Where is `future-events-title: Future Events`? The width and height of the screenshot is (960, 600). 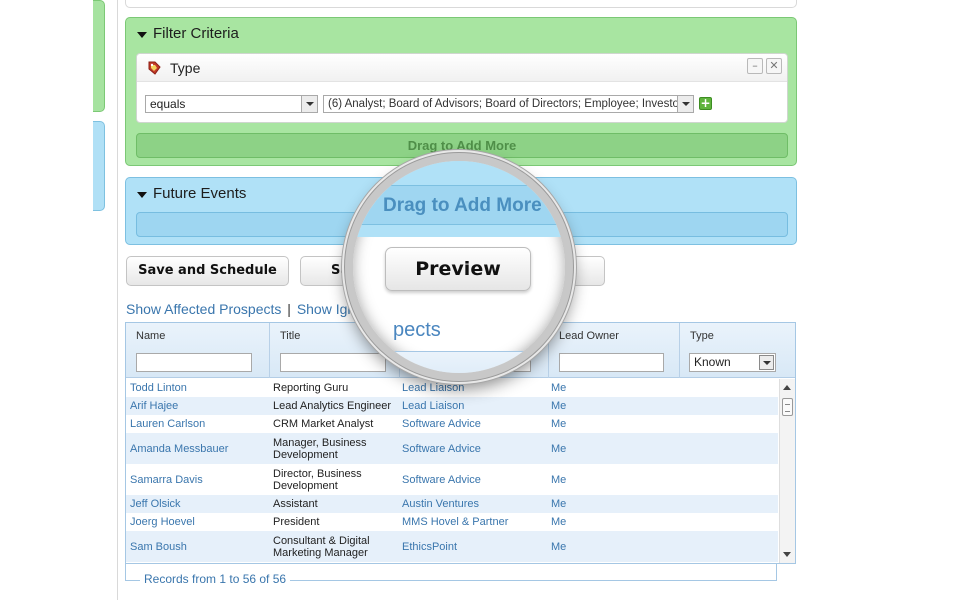 future-events-title: Future Events is located at coordinates (200, 193).